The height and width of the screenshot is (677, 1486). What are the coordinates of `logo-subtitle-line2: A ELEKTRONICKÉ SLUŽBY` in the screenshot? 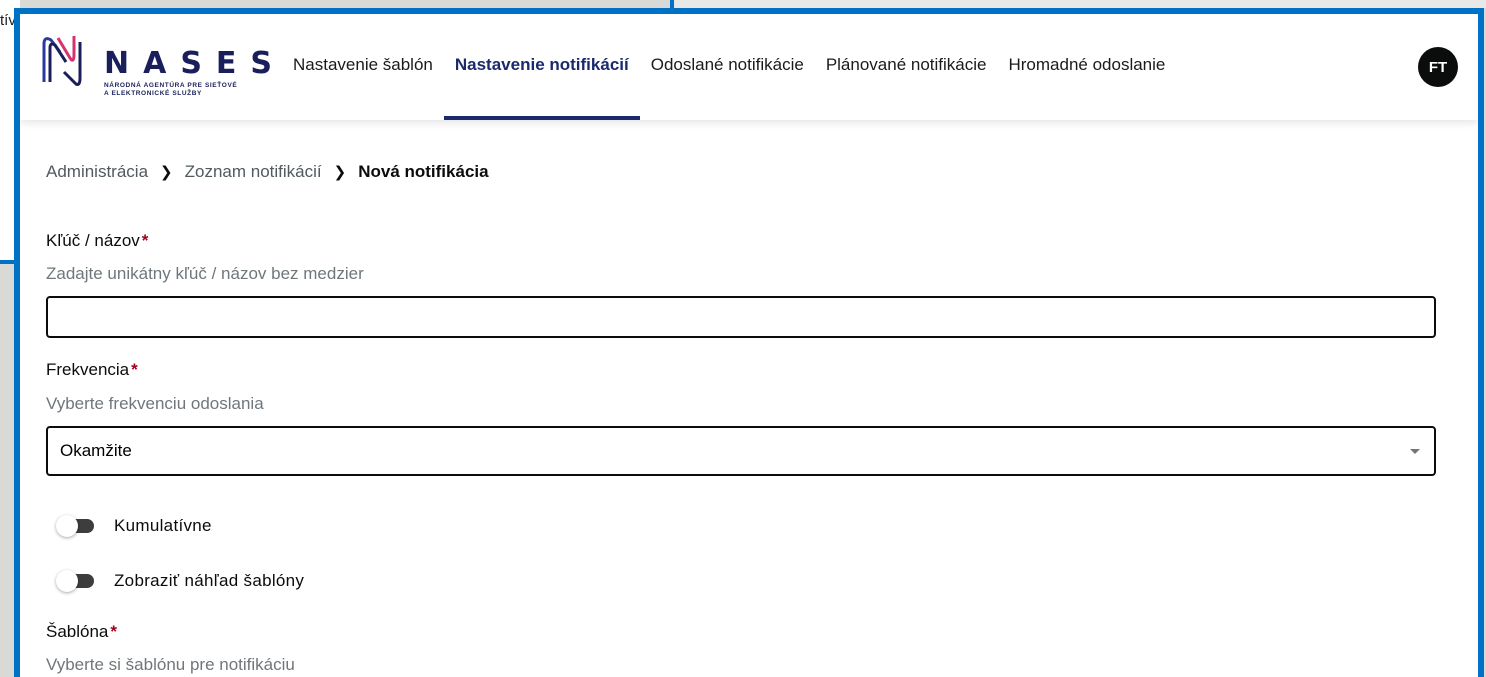 It's located at (153, 93).